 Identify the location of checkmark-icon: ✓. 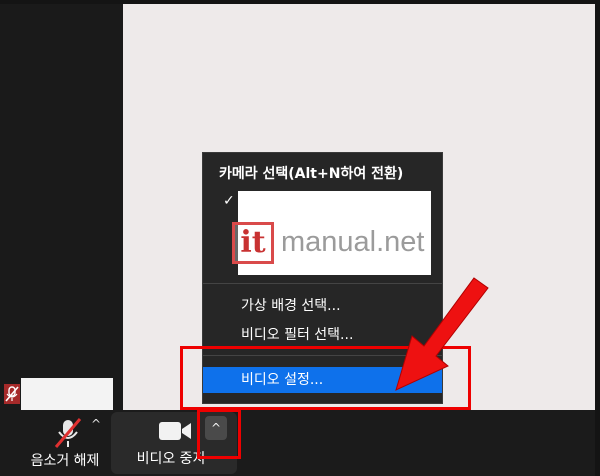
(229, 201).